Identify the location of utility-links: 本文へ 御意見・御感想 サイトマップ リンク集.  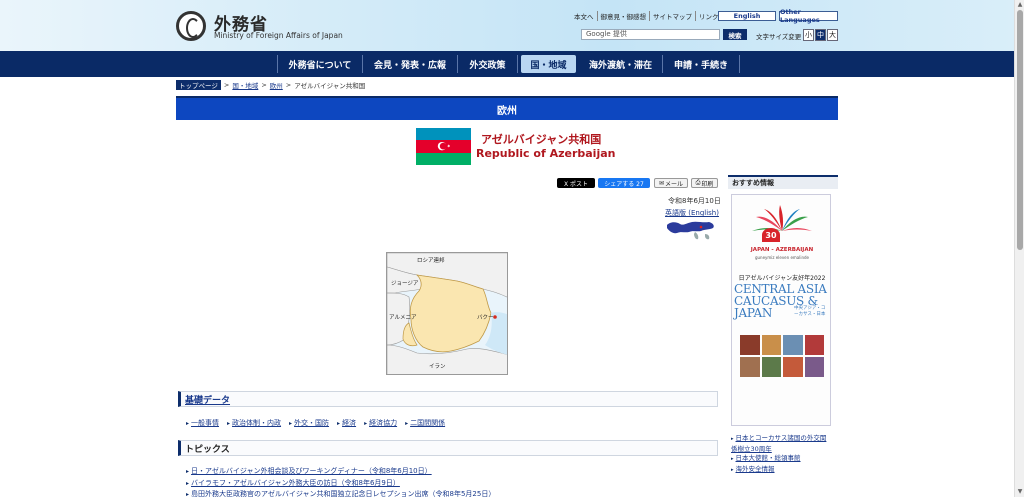
(649, 16).